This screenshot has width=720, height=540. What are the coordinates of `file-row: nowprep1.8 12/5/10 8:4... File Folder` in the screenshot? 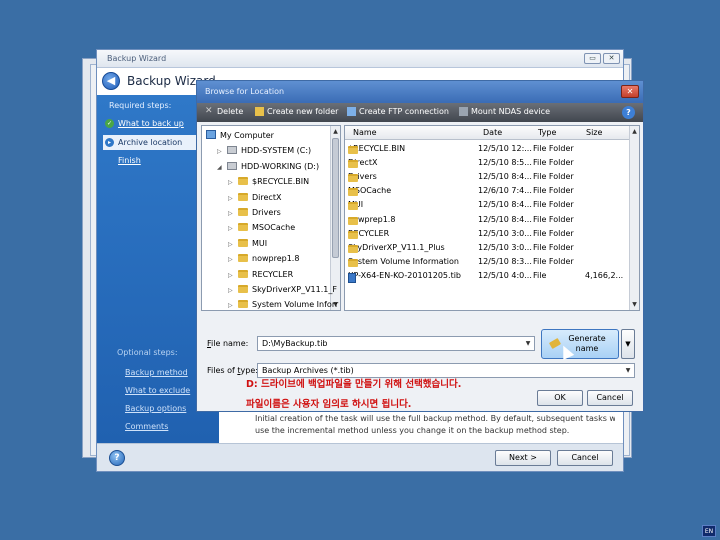 It's located at (492, 220).